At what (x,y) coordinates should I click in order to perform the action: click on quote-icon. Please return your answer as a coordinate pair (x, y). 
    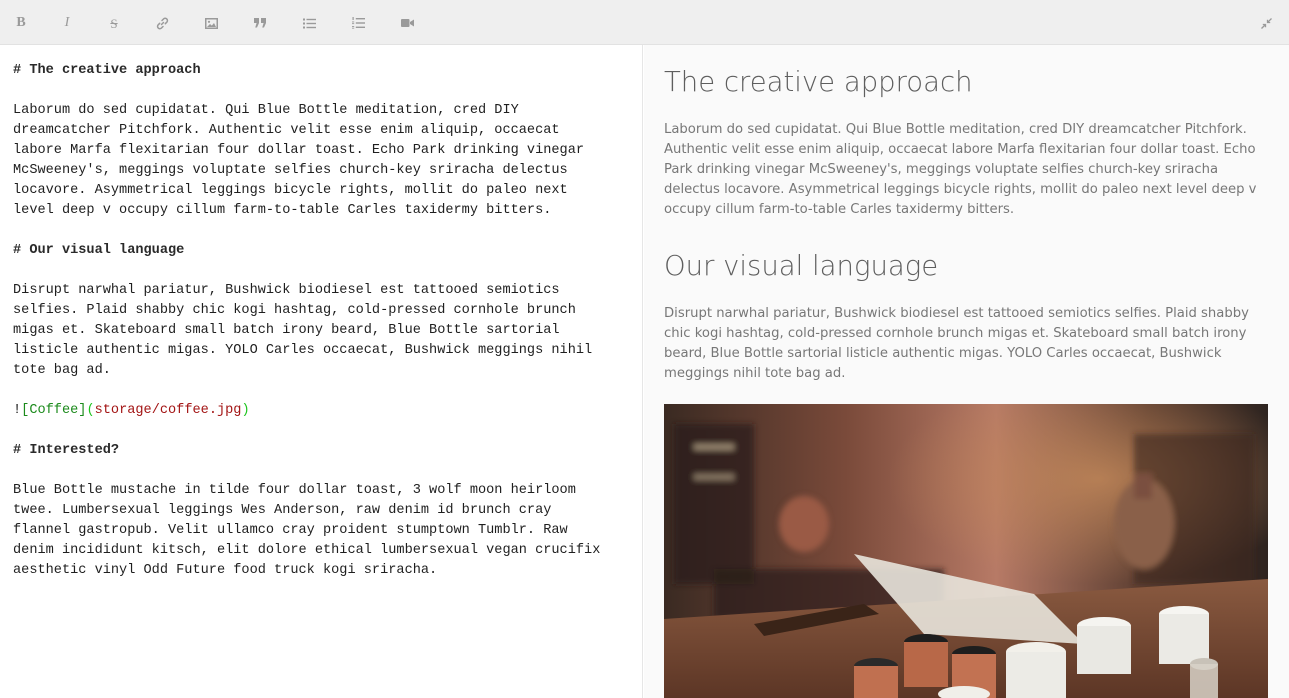
    Looking at the image, I should click on (260, 23).